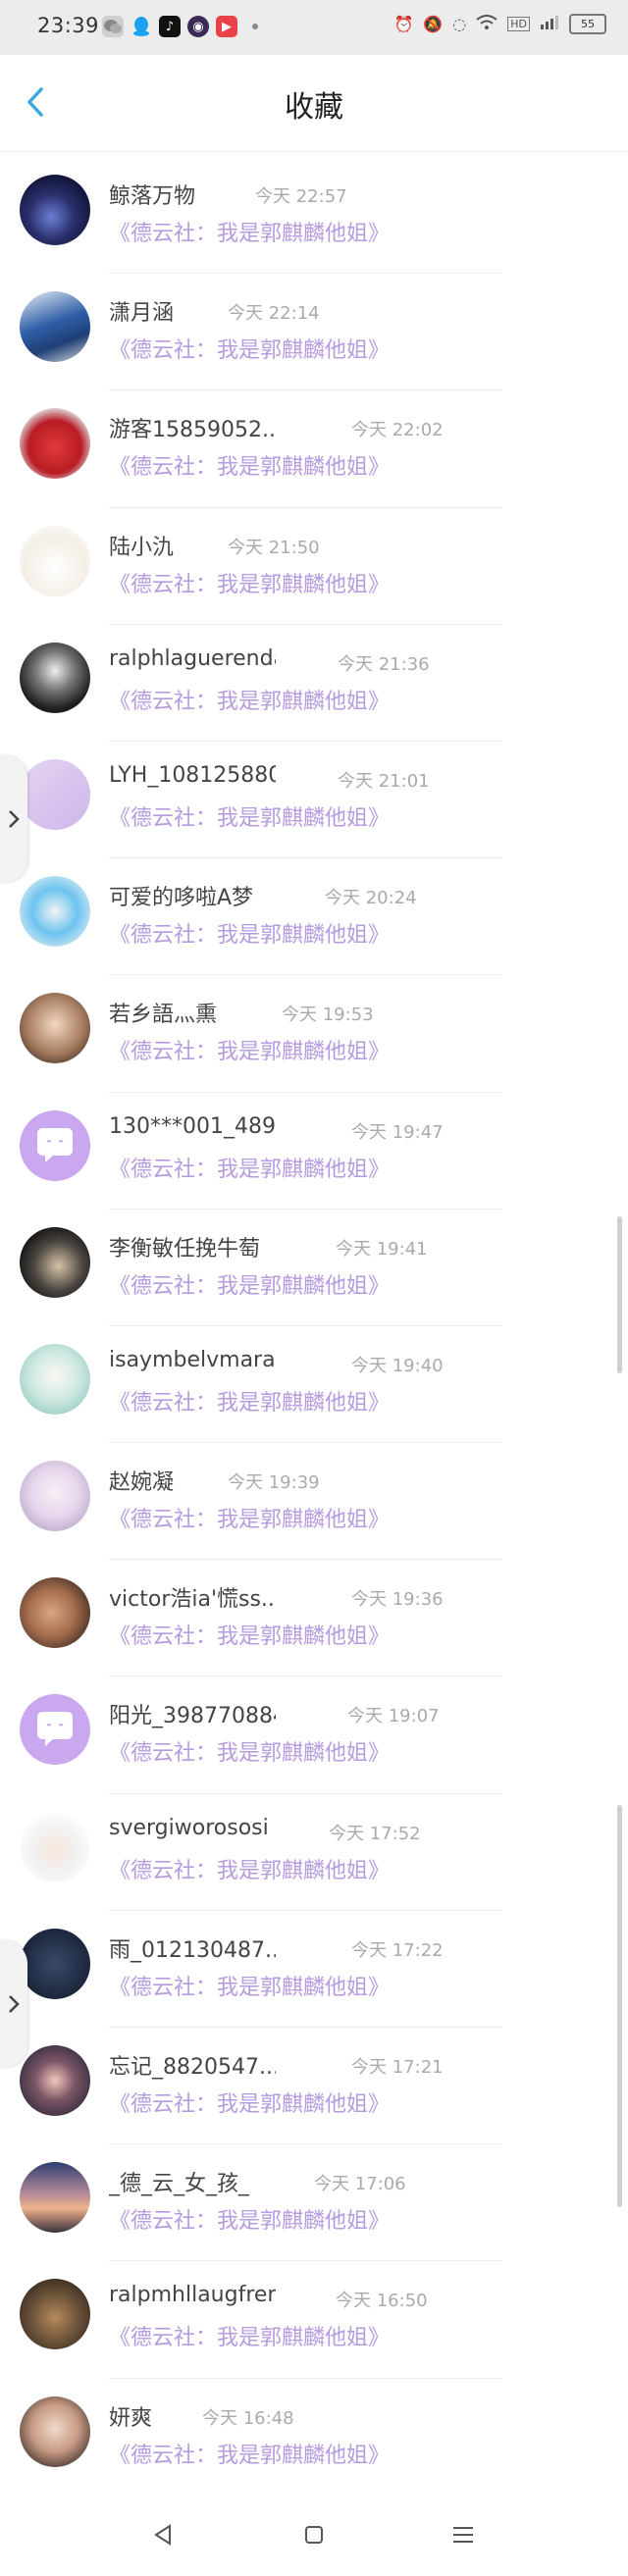  I want to click on user-name: 妍爽, so click(130, 2416).